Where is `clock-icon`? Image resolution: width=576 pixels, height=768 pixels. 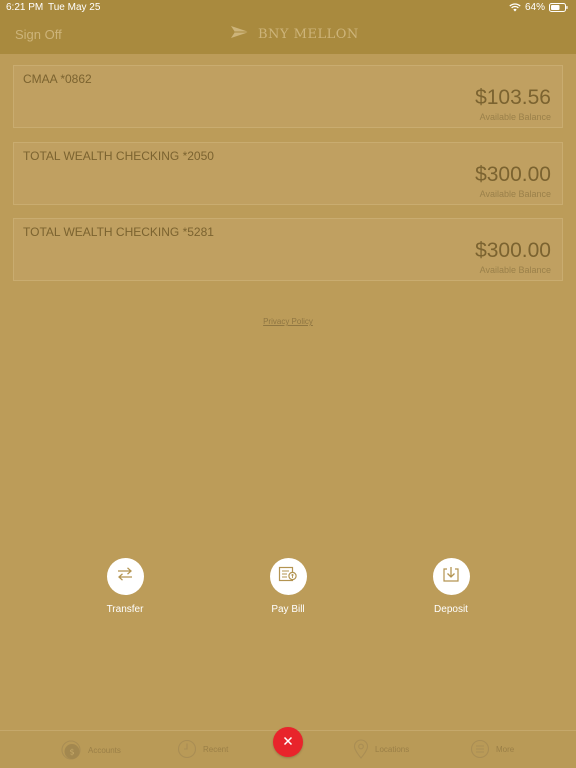
clock-icon is located at coordinates (187, 749).